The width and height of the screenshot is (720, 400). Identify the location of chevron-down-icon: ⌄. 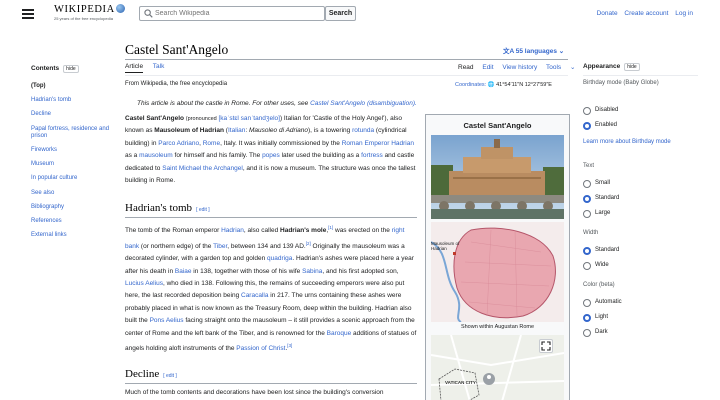
(560, 51).